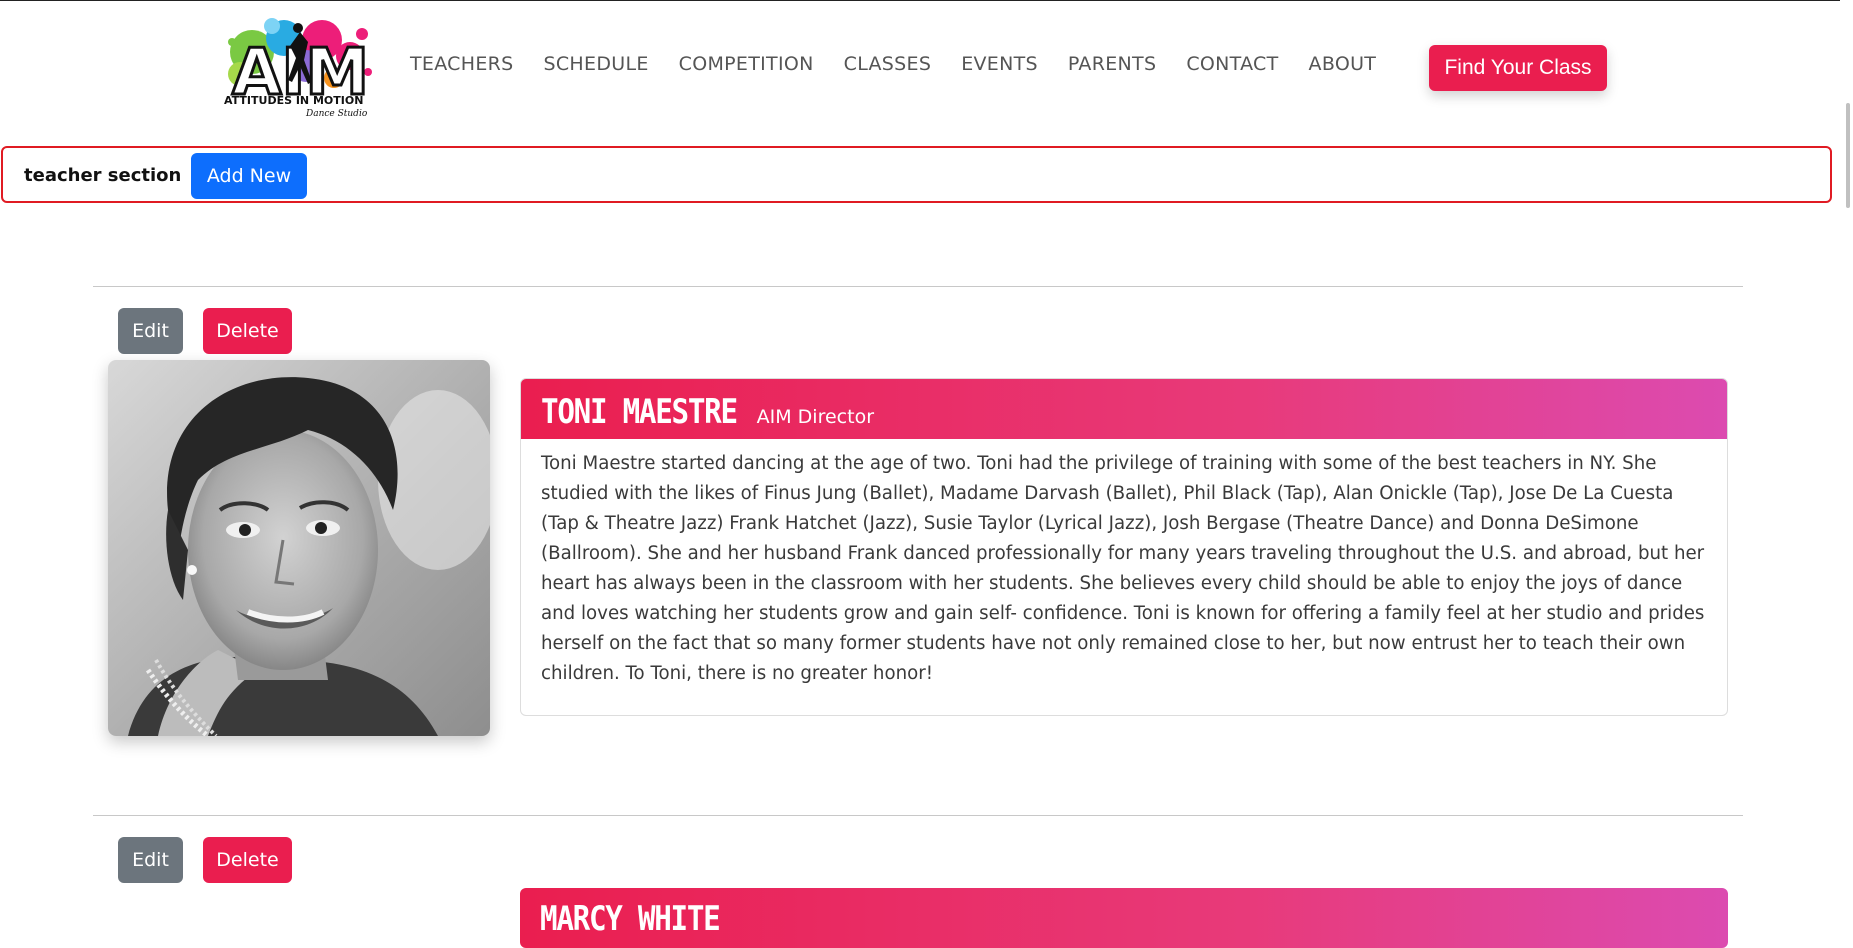  What do you see at coordinates (888, 64) in the screenshot?
I see `nav-classes: CLASSES` at bounding box center [888, 64].